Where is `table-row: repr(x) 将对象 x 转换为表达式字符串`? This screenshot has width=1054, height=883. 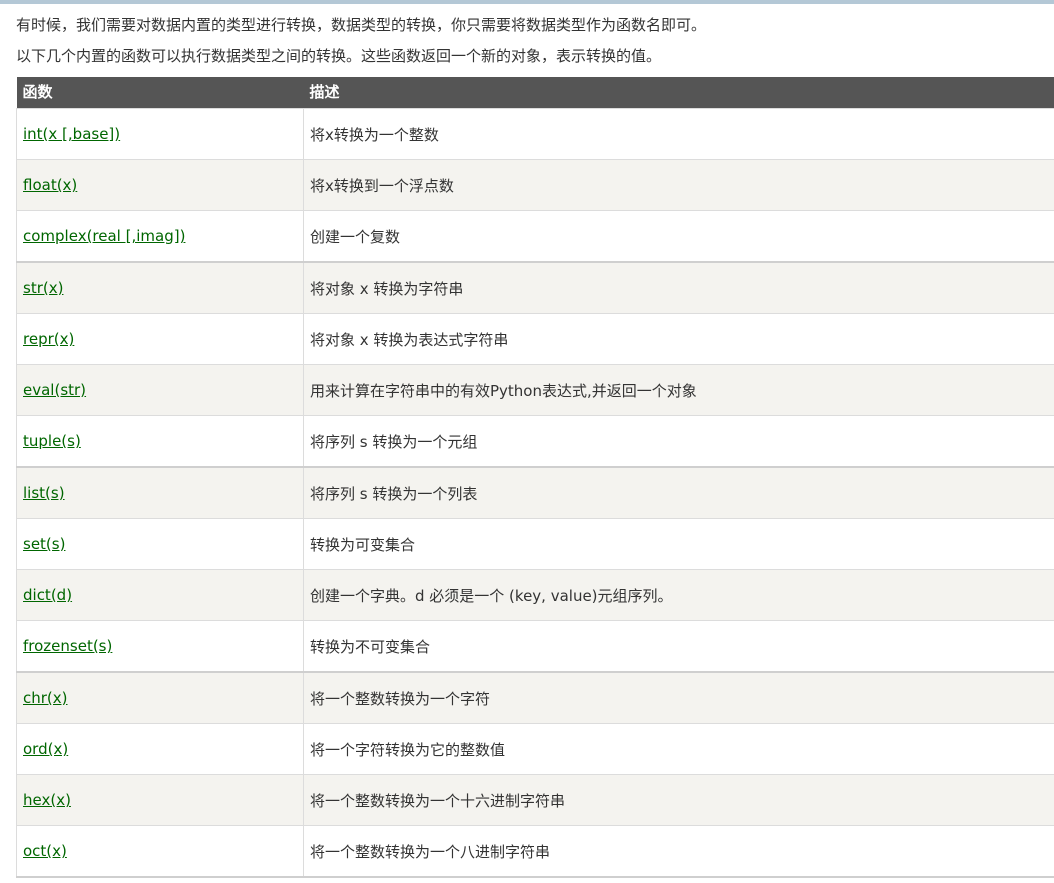
table-row: repr(x) 将对象 x 转换为表达式字符串 is located at coordinates (535, 339).